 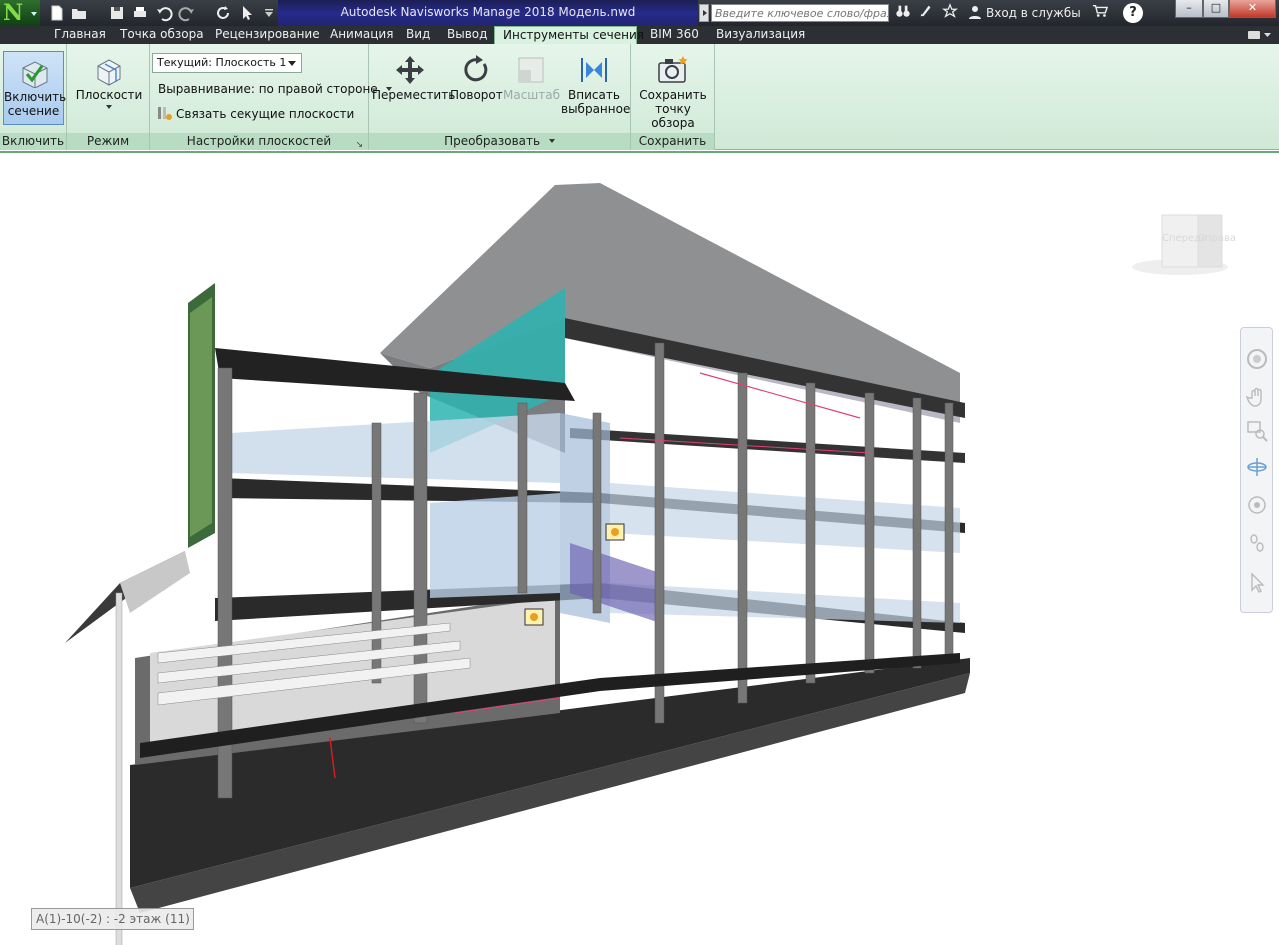 What do you see at coordinates (1133, 13) in the screenshot?
I see `help-button: ?` at bounding box center [1133, 13].